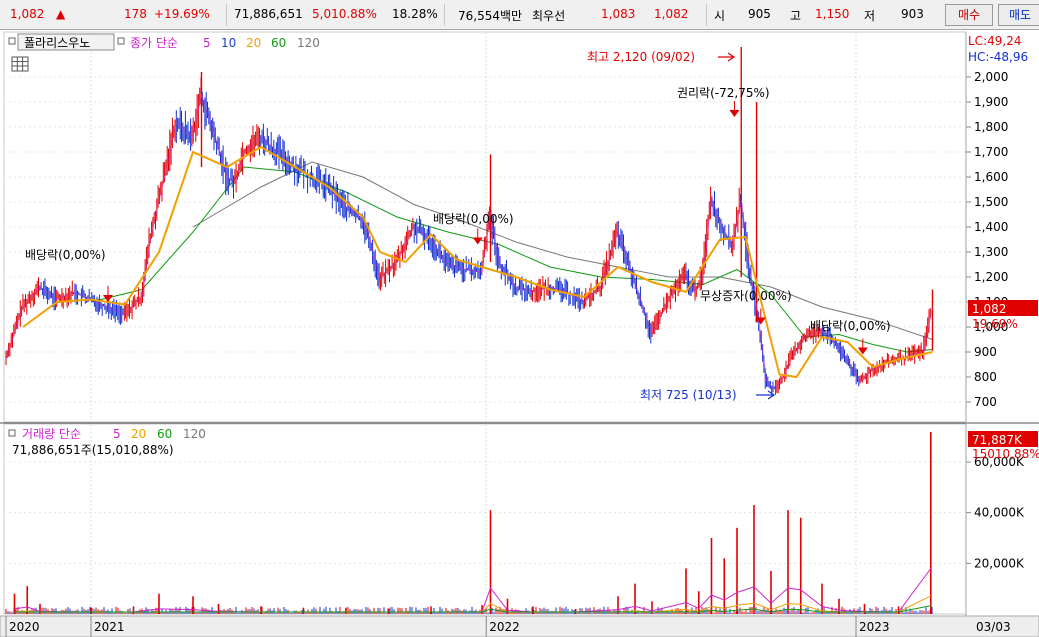 Image resolution: width=1039 pixels, height=637 pixels. I want to click on hc-label: HC:-48,96, so click(998, 57).